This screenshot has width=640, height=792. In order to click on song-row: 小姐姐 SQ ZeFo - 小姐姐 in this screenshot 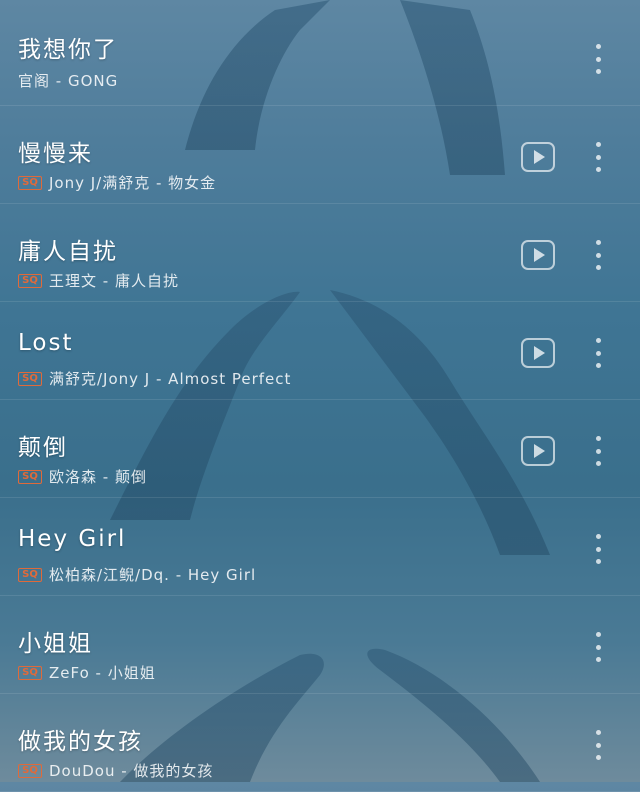, I will do `click(320, 645)`.